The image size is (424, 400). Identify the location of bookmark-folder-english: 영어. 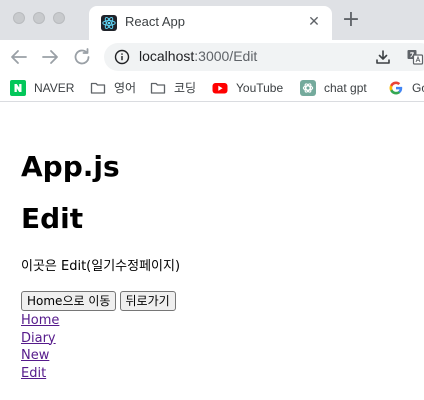
(113, 88).